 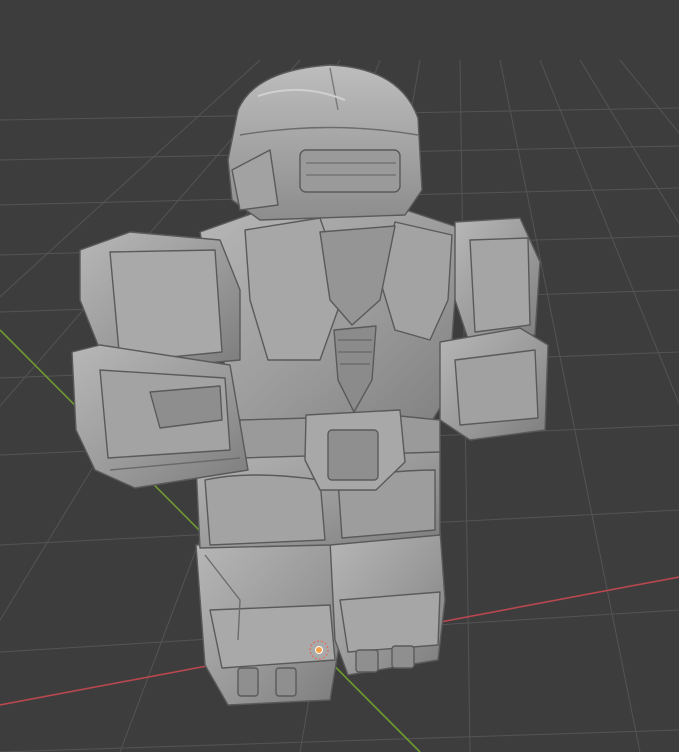 What do you see at coordinates (325, 142) in the screenshot?
I see `helmet` at bounding box center [325, 142].